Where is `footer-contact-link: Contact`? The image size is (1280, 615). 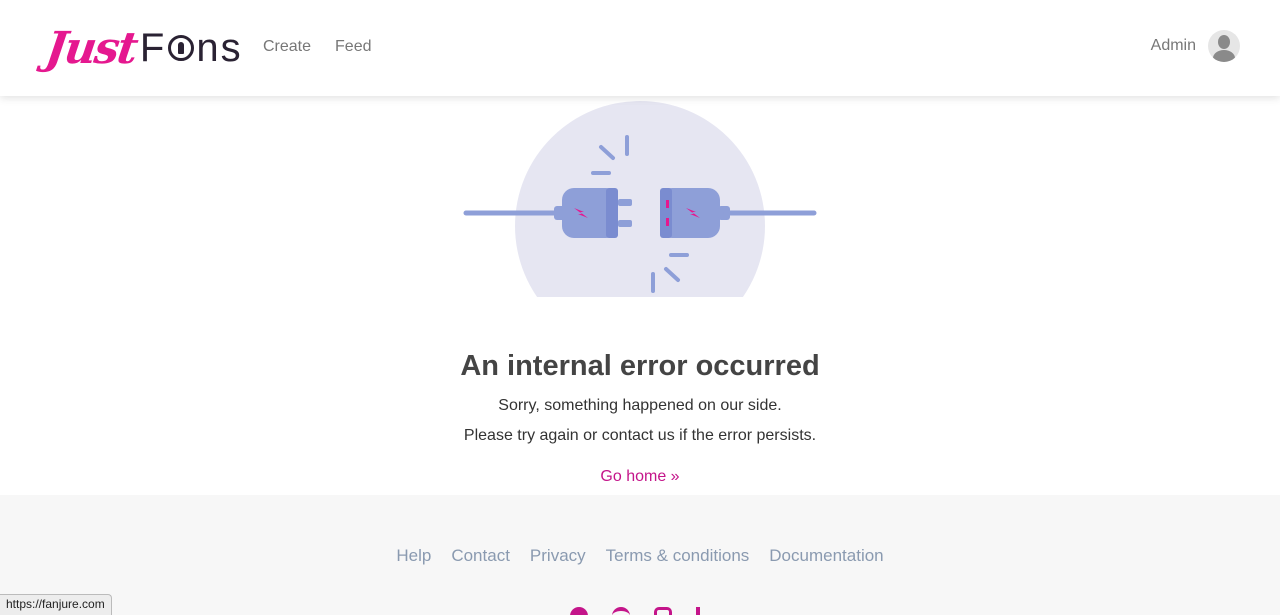 footer-contact-link: Contact is located at coordinates (480, 556).